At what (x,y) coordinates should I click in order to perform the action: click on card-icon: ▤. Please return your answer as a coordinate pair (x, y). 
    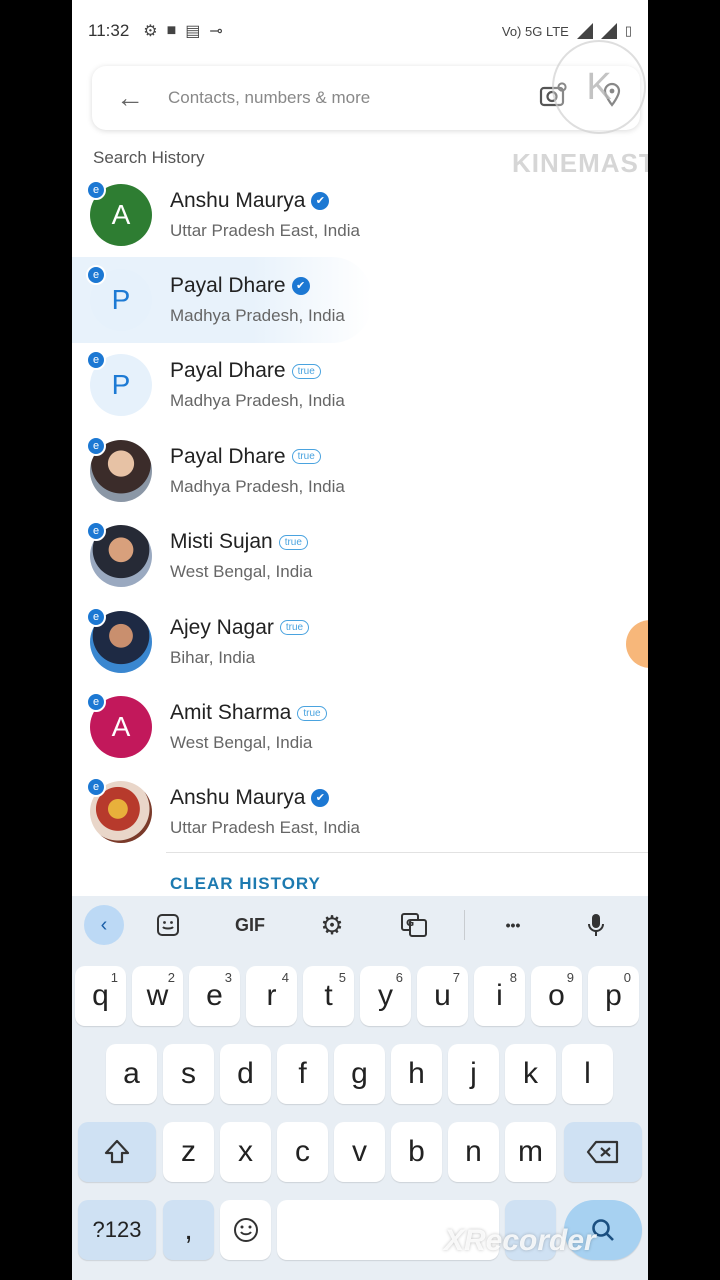
    Looking at the image, I should click on (193, 31).